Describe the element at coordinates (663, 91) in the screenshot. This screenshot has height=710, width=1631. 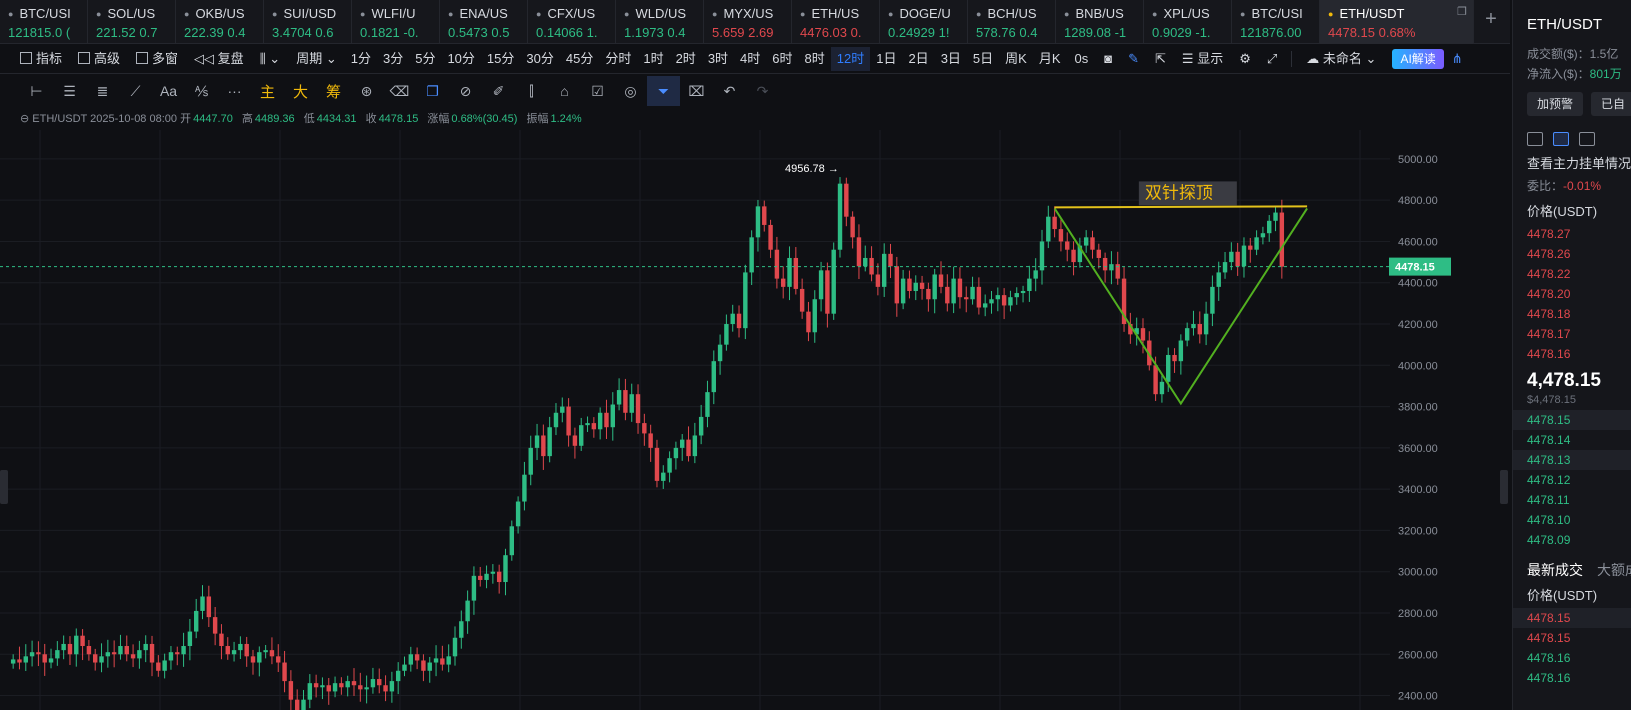
I see `filter-icon: ⏷` at that location.